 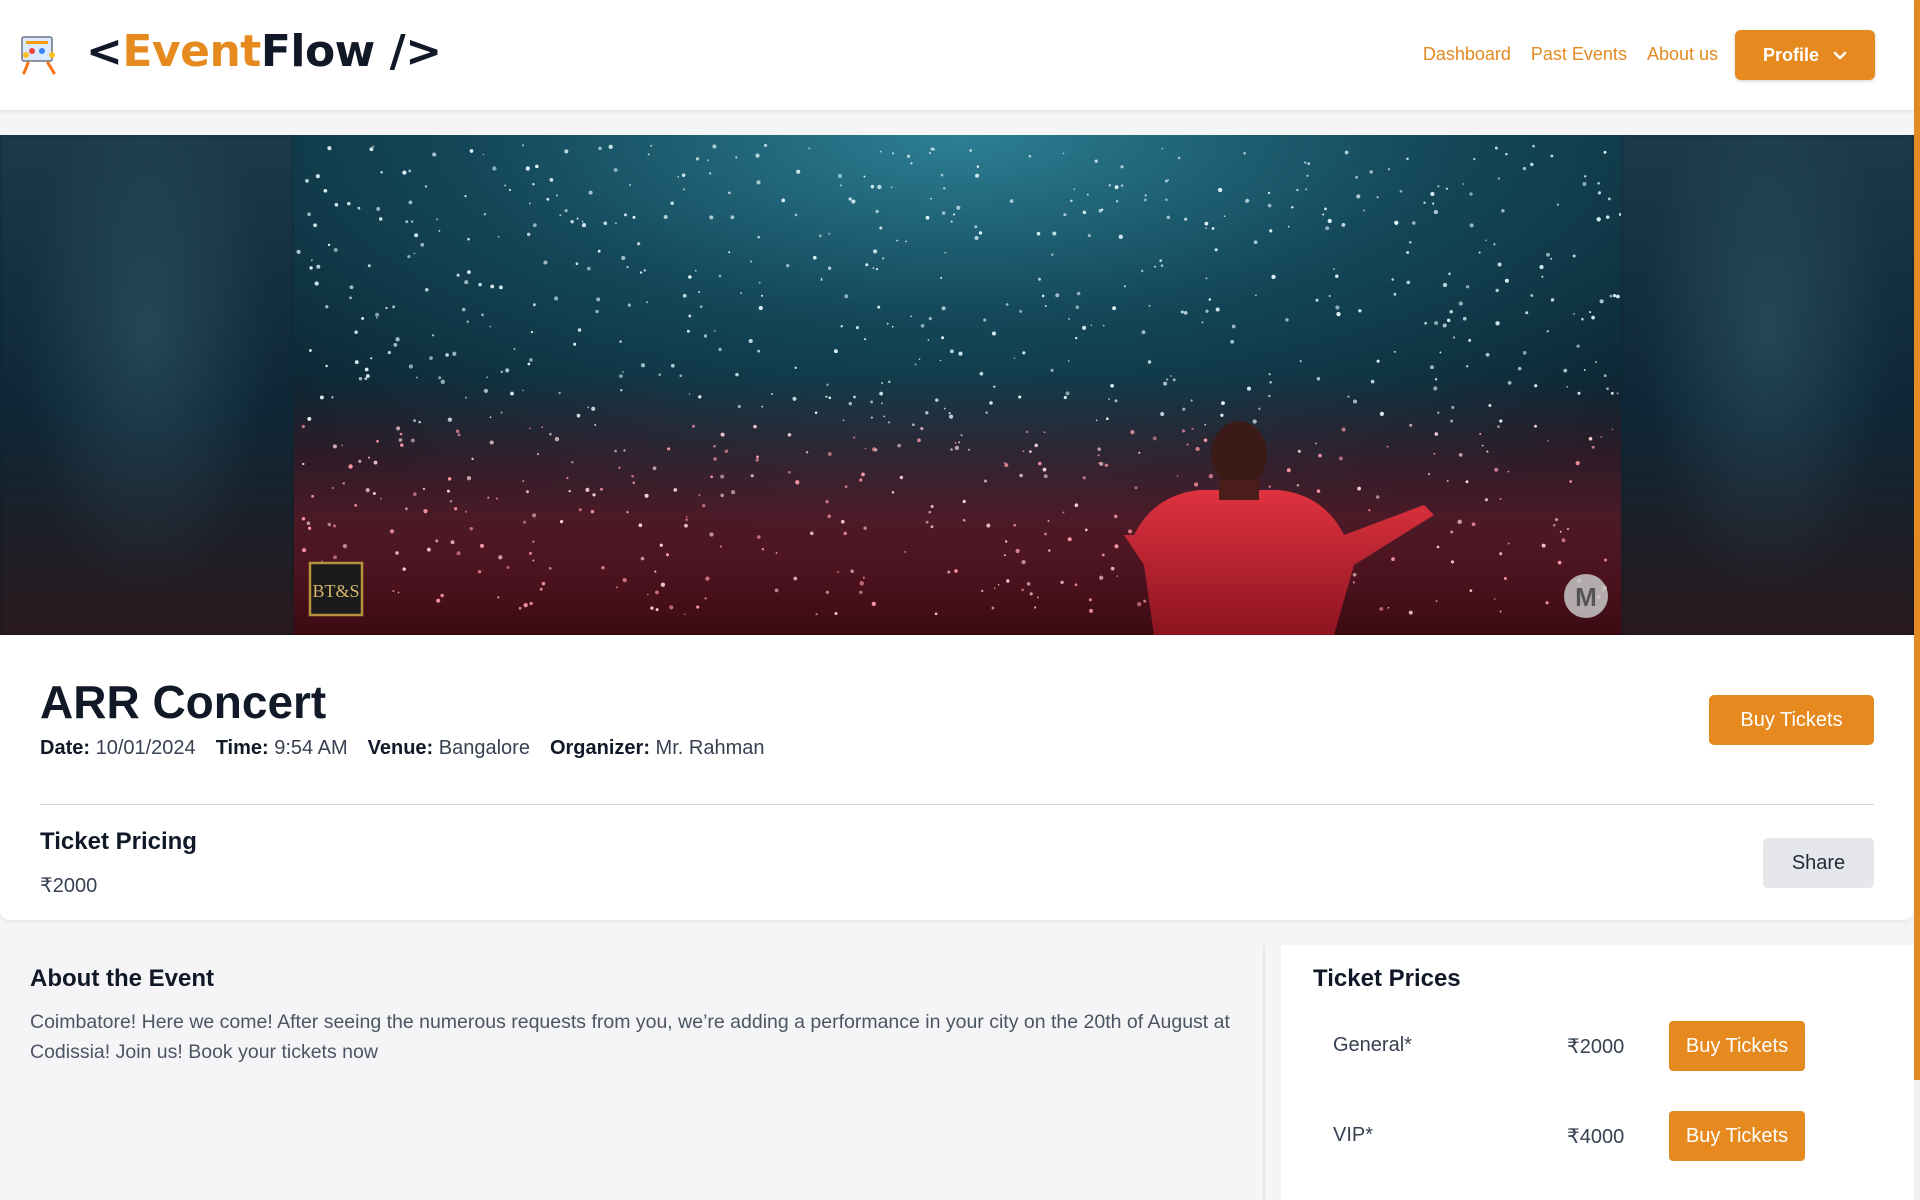 What do you see at coordinates (1593, 1046) in the screenshot?
I see `ticket-row-general: General* ₹2000 Buy Tickets` at bounding box center [1593, 1046].